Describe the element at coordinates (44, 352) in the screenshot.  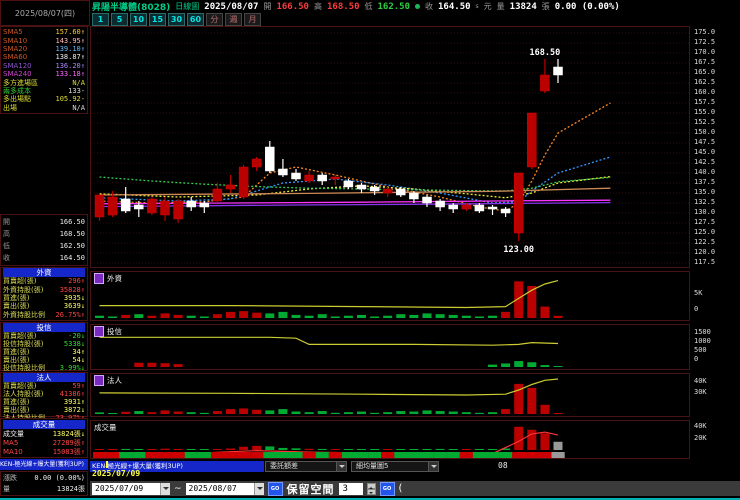
I see `stat-row: 買進(張) 34↑` at that location.